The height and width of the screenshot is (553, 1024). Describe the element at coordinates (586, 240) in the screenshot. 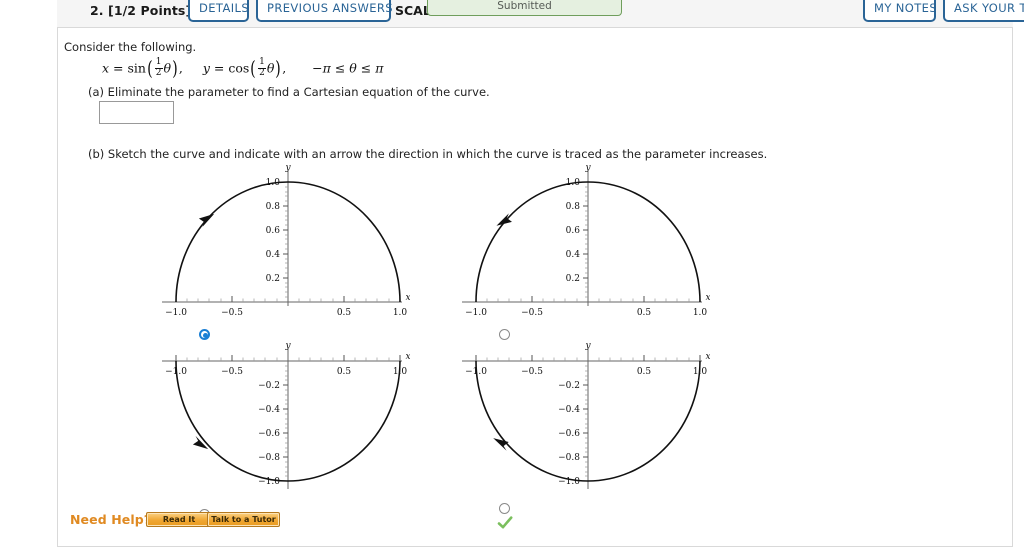

I see `graph-2-plot: y x` at that location.